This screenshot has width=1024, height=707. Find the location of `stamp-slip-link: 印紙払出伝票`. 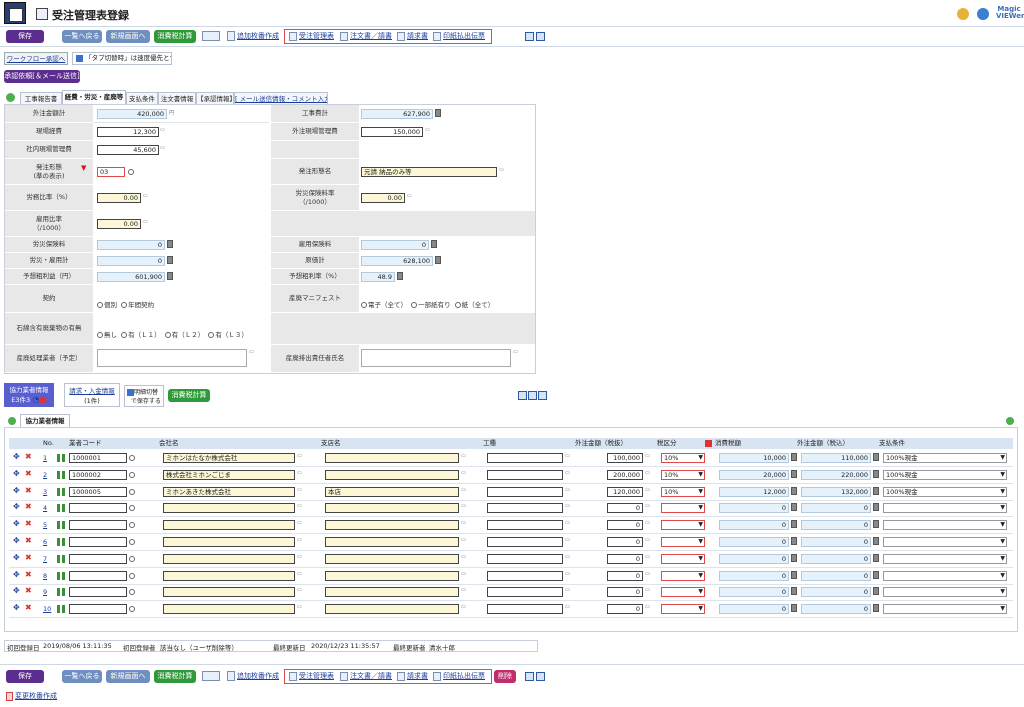

stamp-slip-link: 印紙払出伝票 is located at coordinates (464, 36).